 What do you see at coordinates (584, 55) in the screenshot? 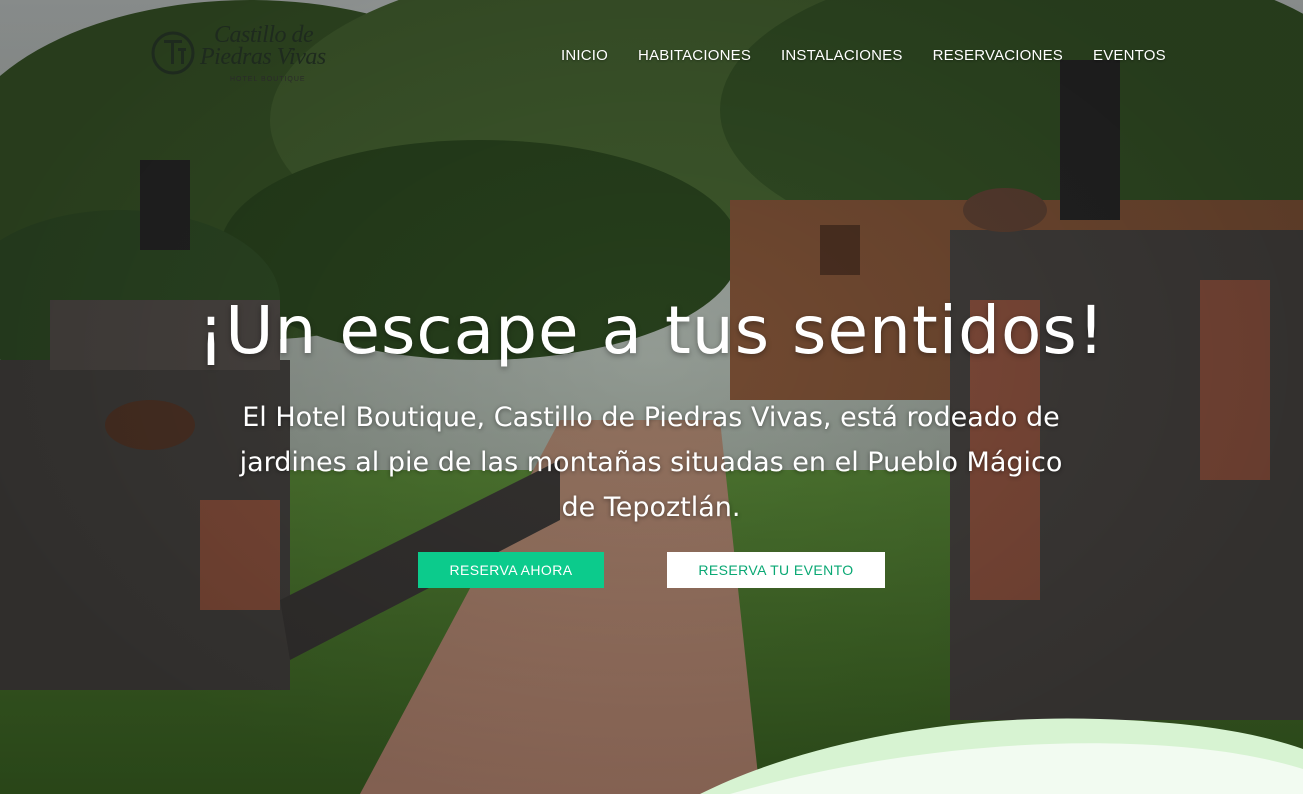
I see `nav-item-inicio: INICIO` at bounding box center [584, 55].